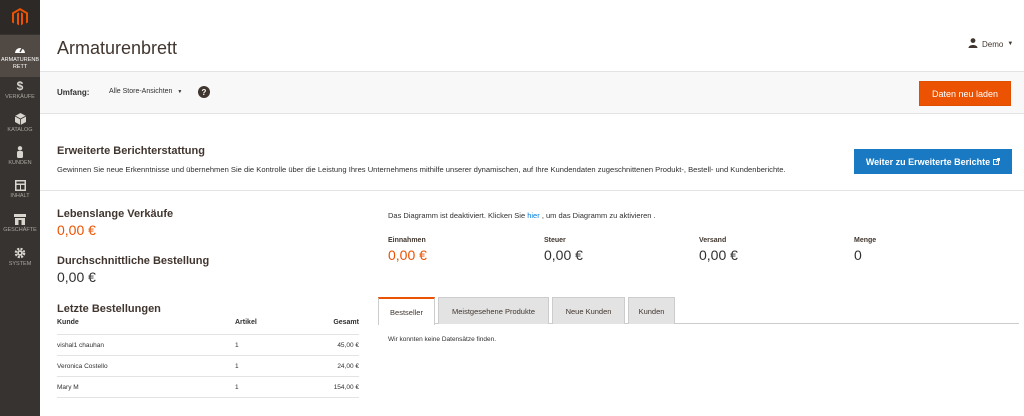  Describe the element at coordinates (348, 345) in the screenshot. I see `cell-total: 45,00 €` at that location.